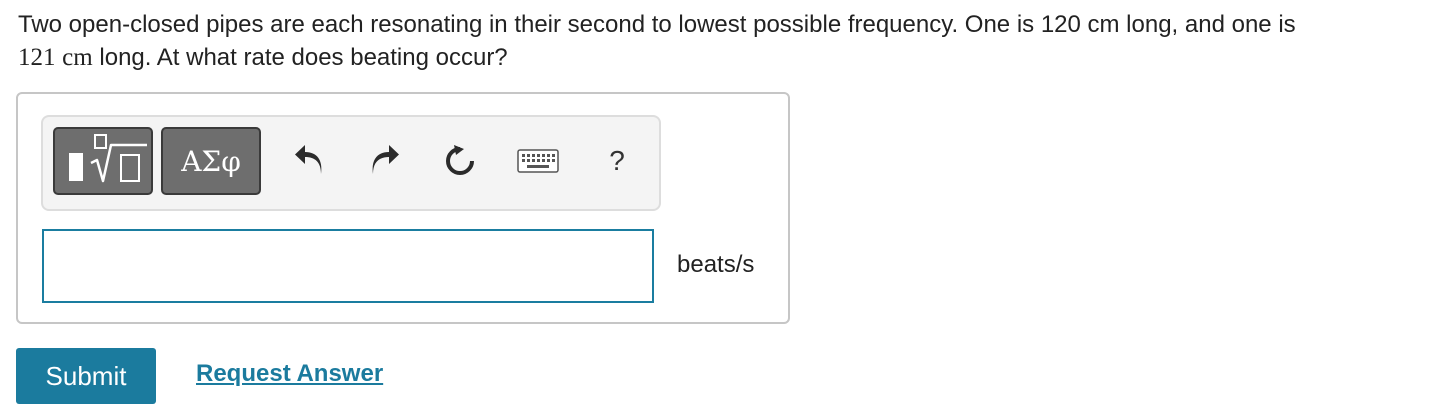 The height and width of the screenshot is (408, 1434). I want to click on template-button, so click(103, 161).